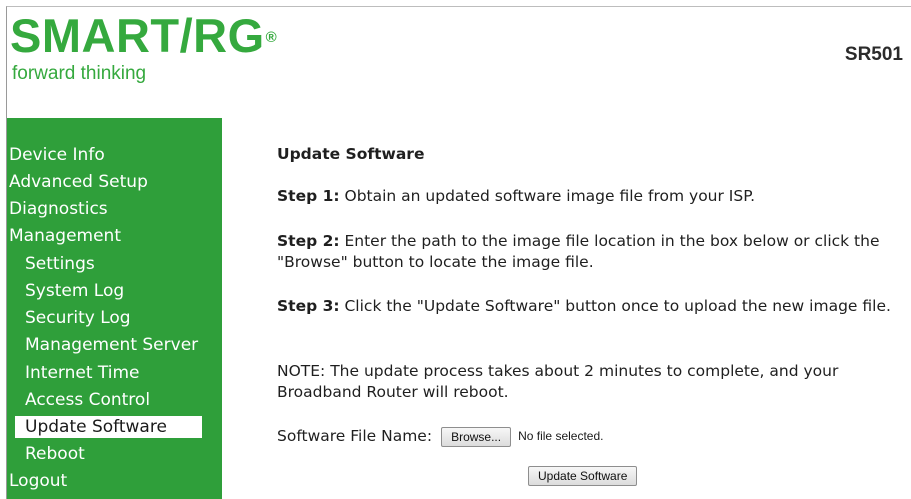  Describe the element at coordinates (143, 35) in the screenshot. I see `logo-wordmark: SMART/RG®` at that location.